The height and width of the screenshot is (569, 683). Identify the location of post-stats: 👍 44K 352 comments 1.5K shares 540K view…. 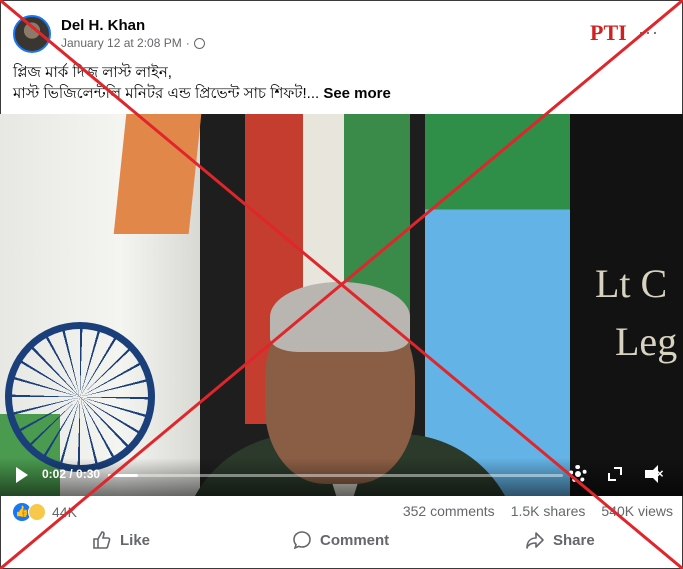
(343, 514).